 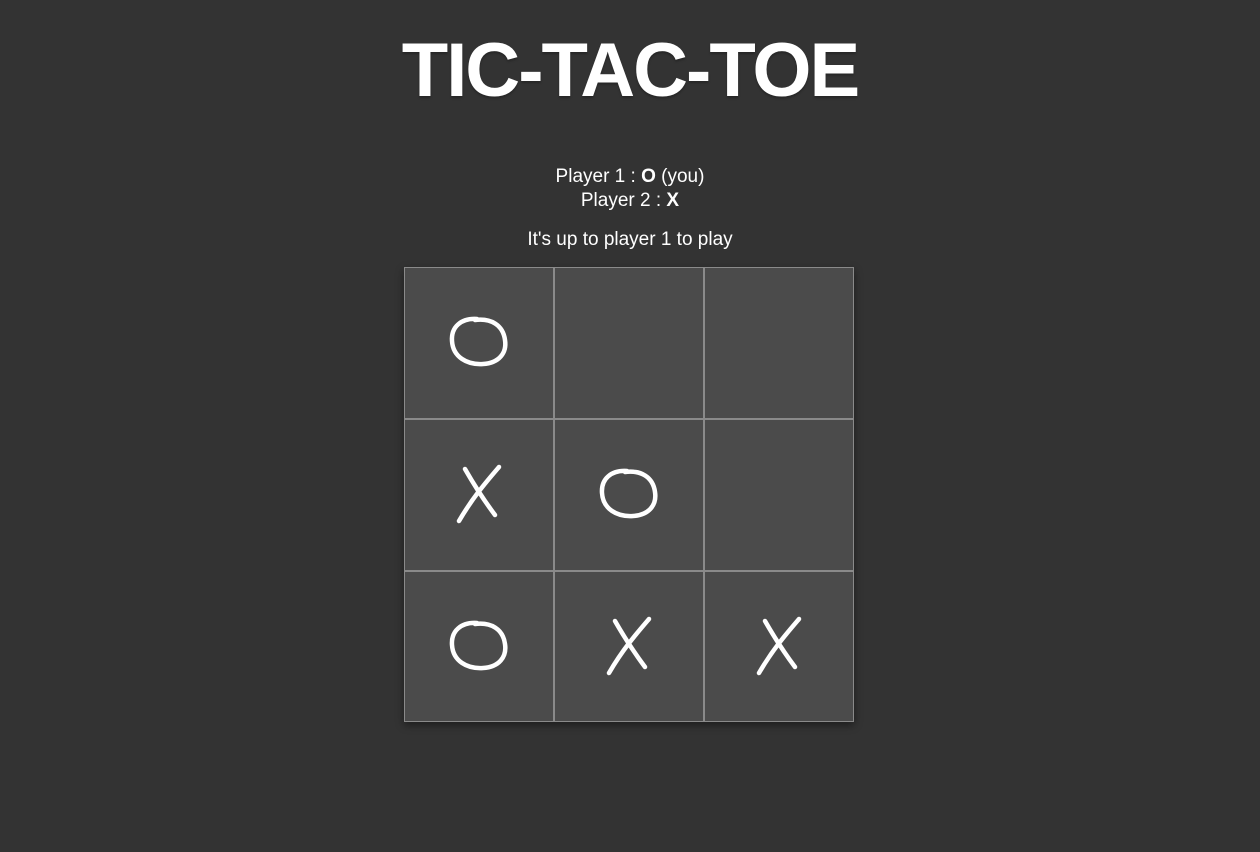 I want to click on board-cell-r1-c1, so click(x=479, y=343).